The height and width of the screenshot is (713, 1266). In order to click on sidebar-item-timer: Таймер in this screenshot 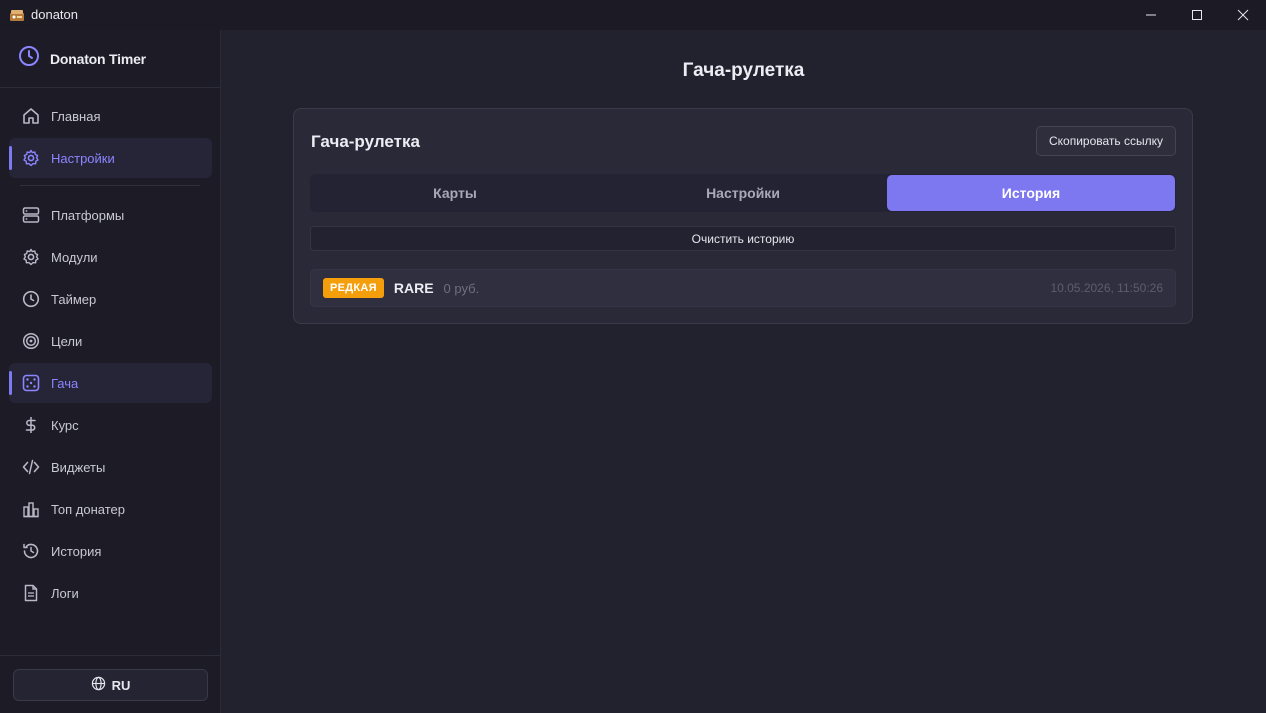, I will do `click(110, 299)`.